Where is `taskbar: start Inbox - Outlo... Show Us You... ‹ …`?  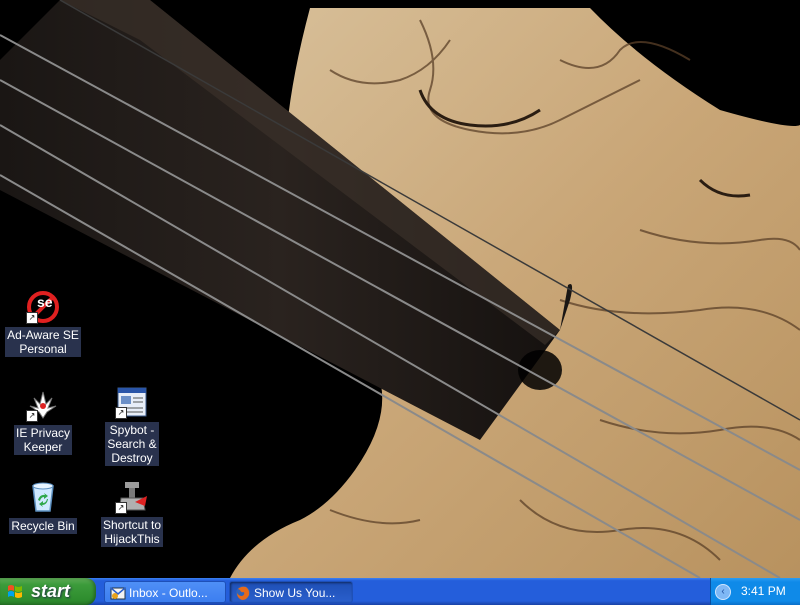 taskbar: start Inbox - Outlo... Show Us You... ‹ … is located at coordinates (400, 591).